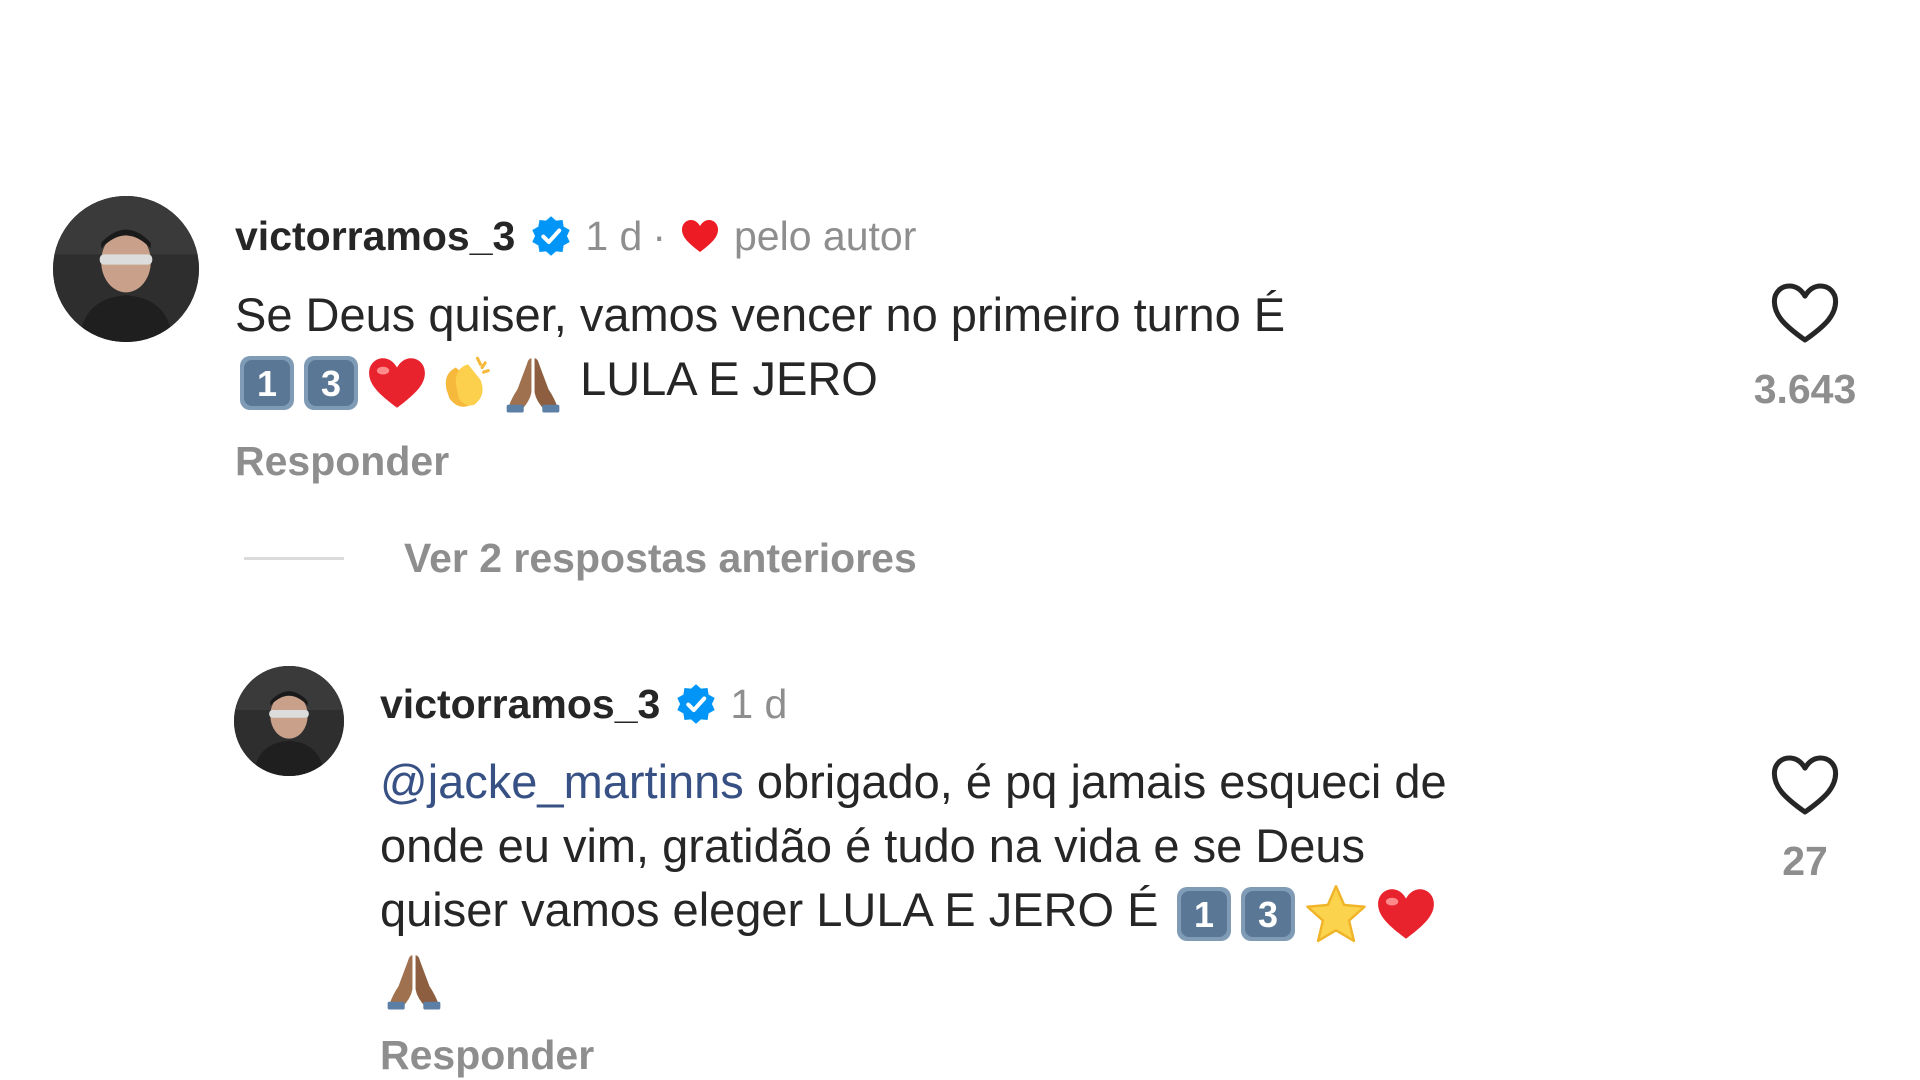  I want to click on reply-text-rest: obrigado, é pq jamais esqueci de, so click(1101, 781).